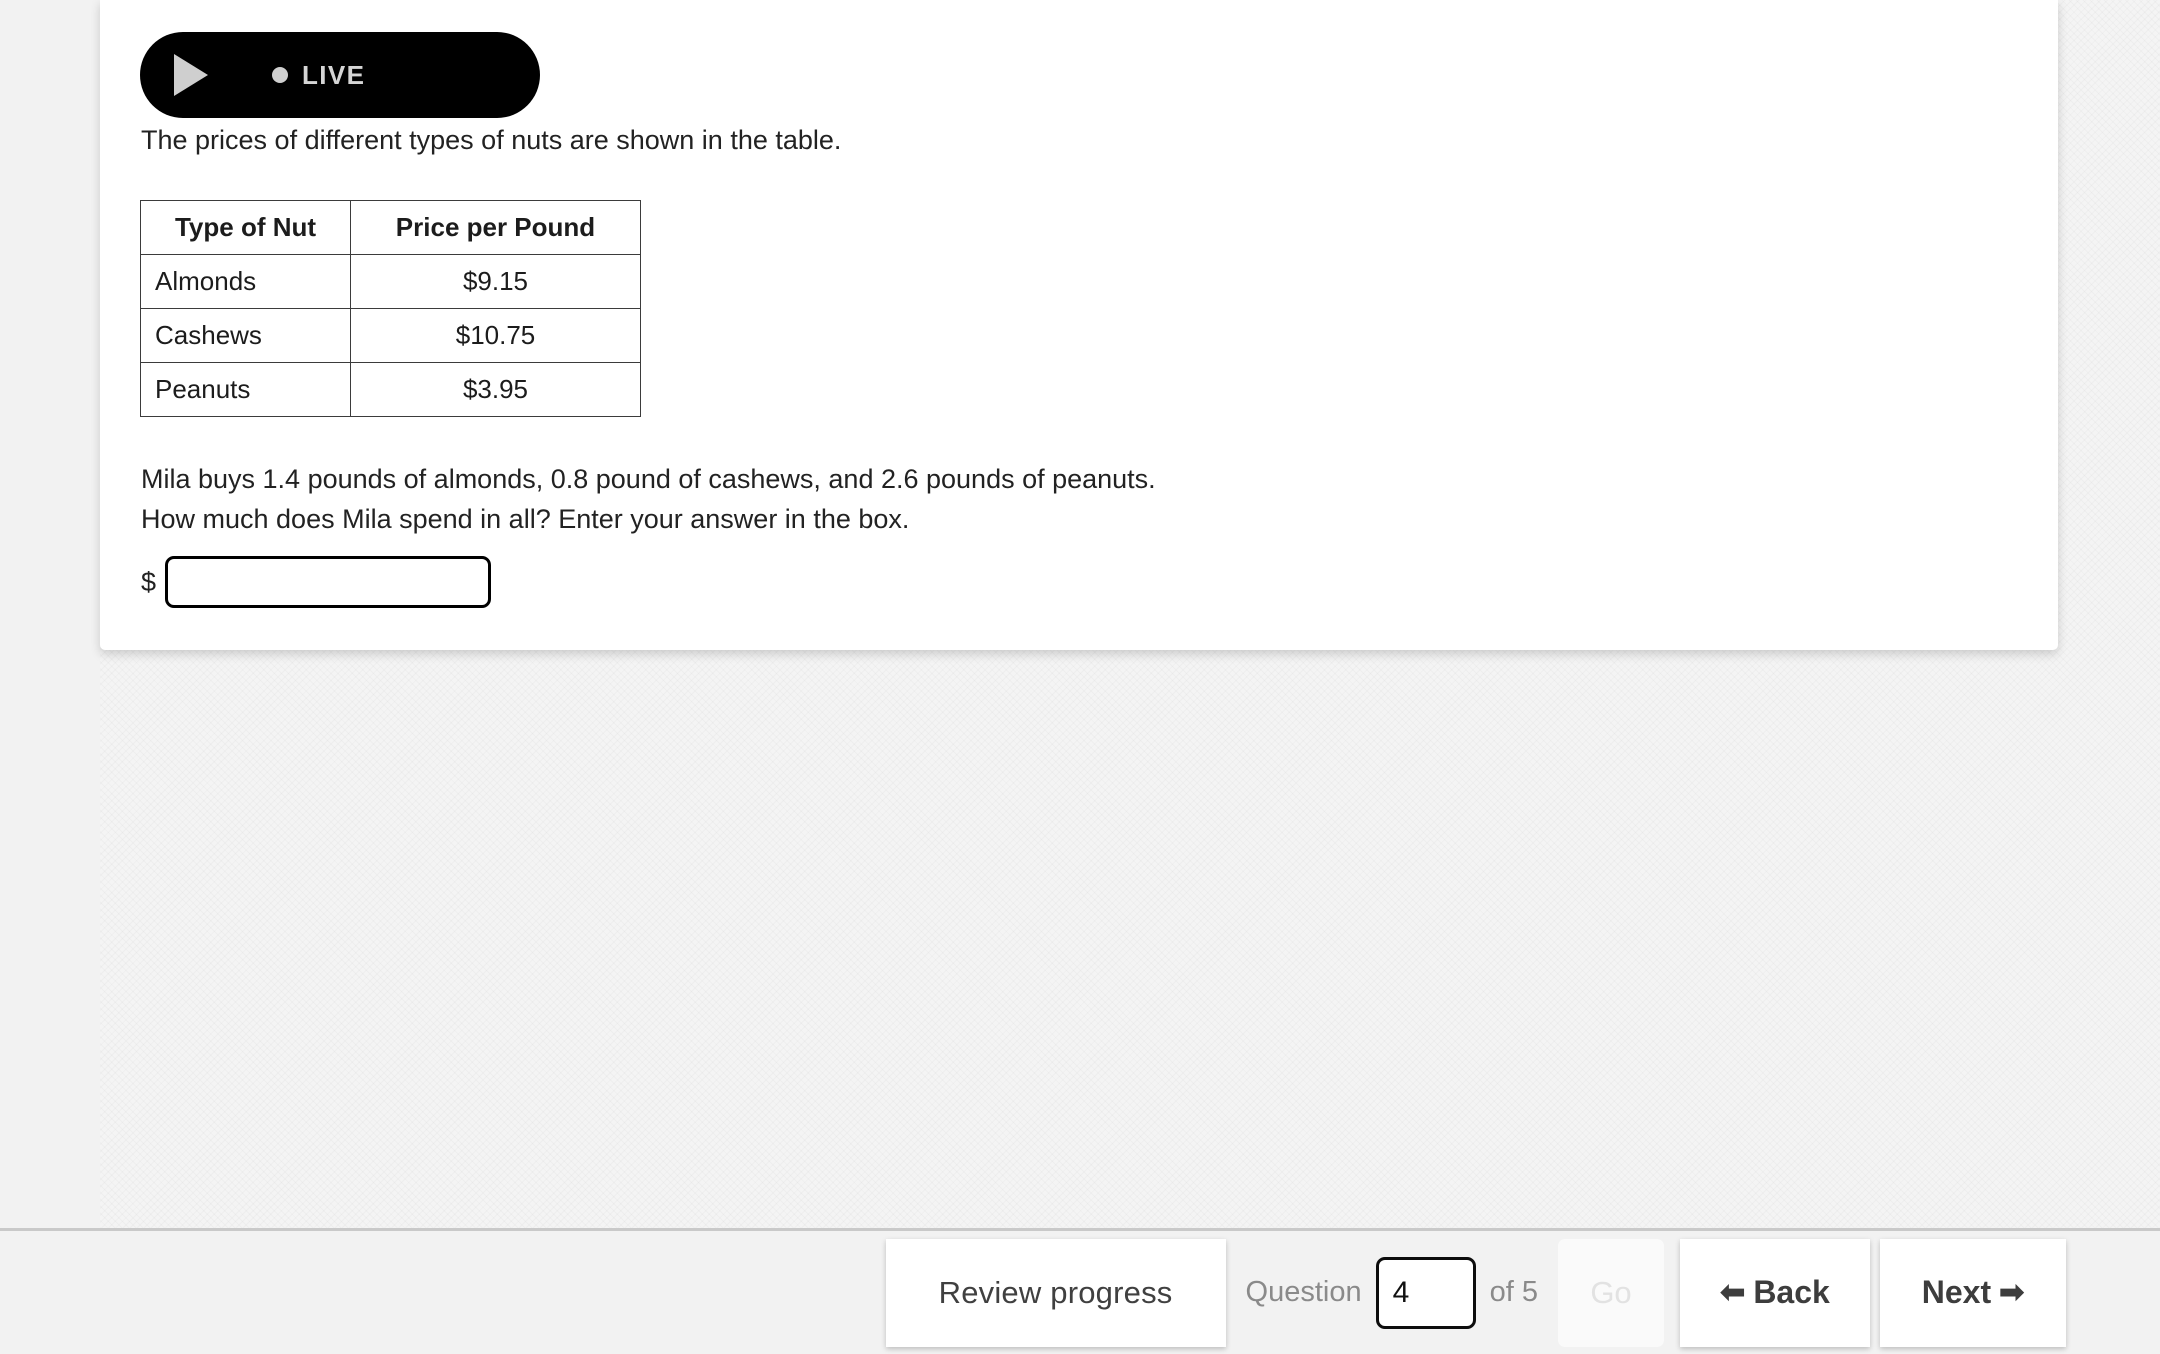  I want to click on go-label: Go, so click(1611, 1292).